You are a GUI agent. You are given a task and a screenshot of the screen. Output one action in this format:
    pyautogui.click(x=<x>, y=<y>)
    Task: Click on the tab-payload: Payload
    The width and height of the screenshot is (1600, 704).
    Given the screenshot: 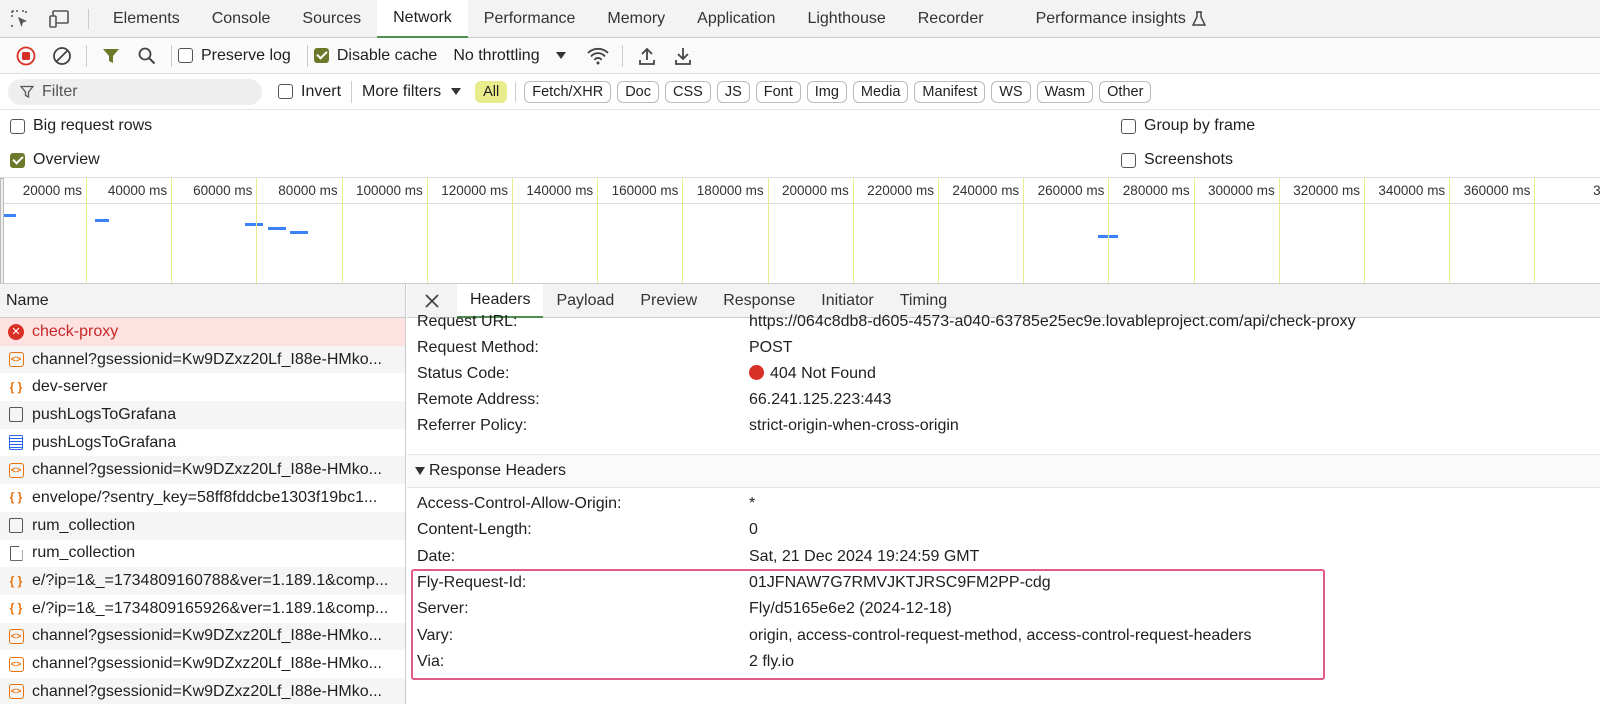 What is the action you would take?
    pyautogui.click(x=585, y=301)
    